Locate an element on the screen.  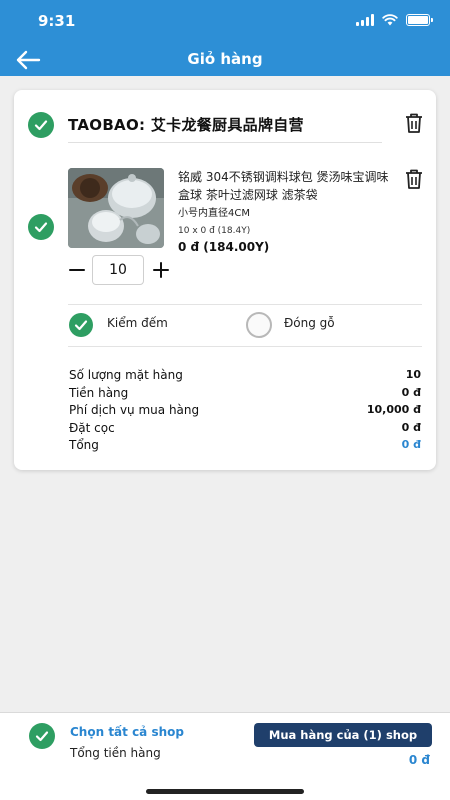
summary-row-goods-total: Tiền hàng 0 đ is located at coordinates (245, 395).